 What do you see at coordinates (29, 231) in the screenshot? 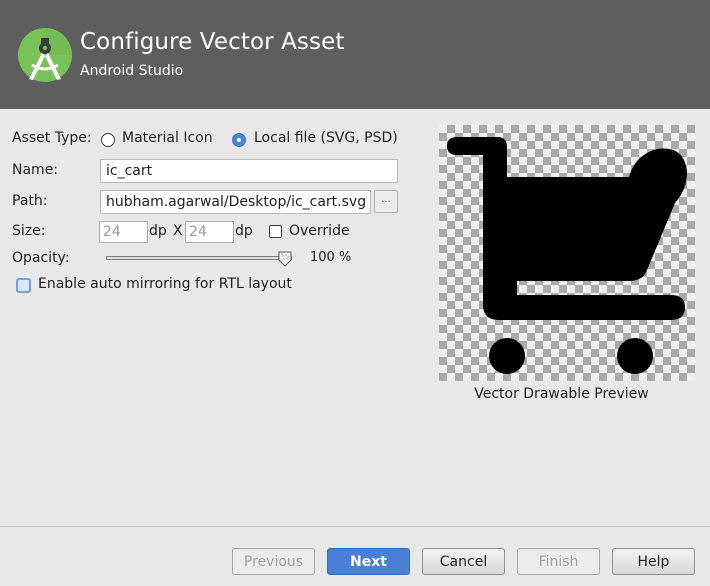
I see `size-label: Size:` at bounding box center [29, 231].